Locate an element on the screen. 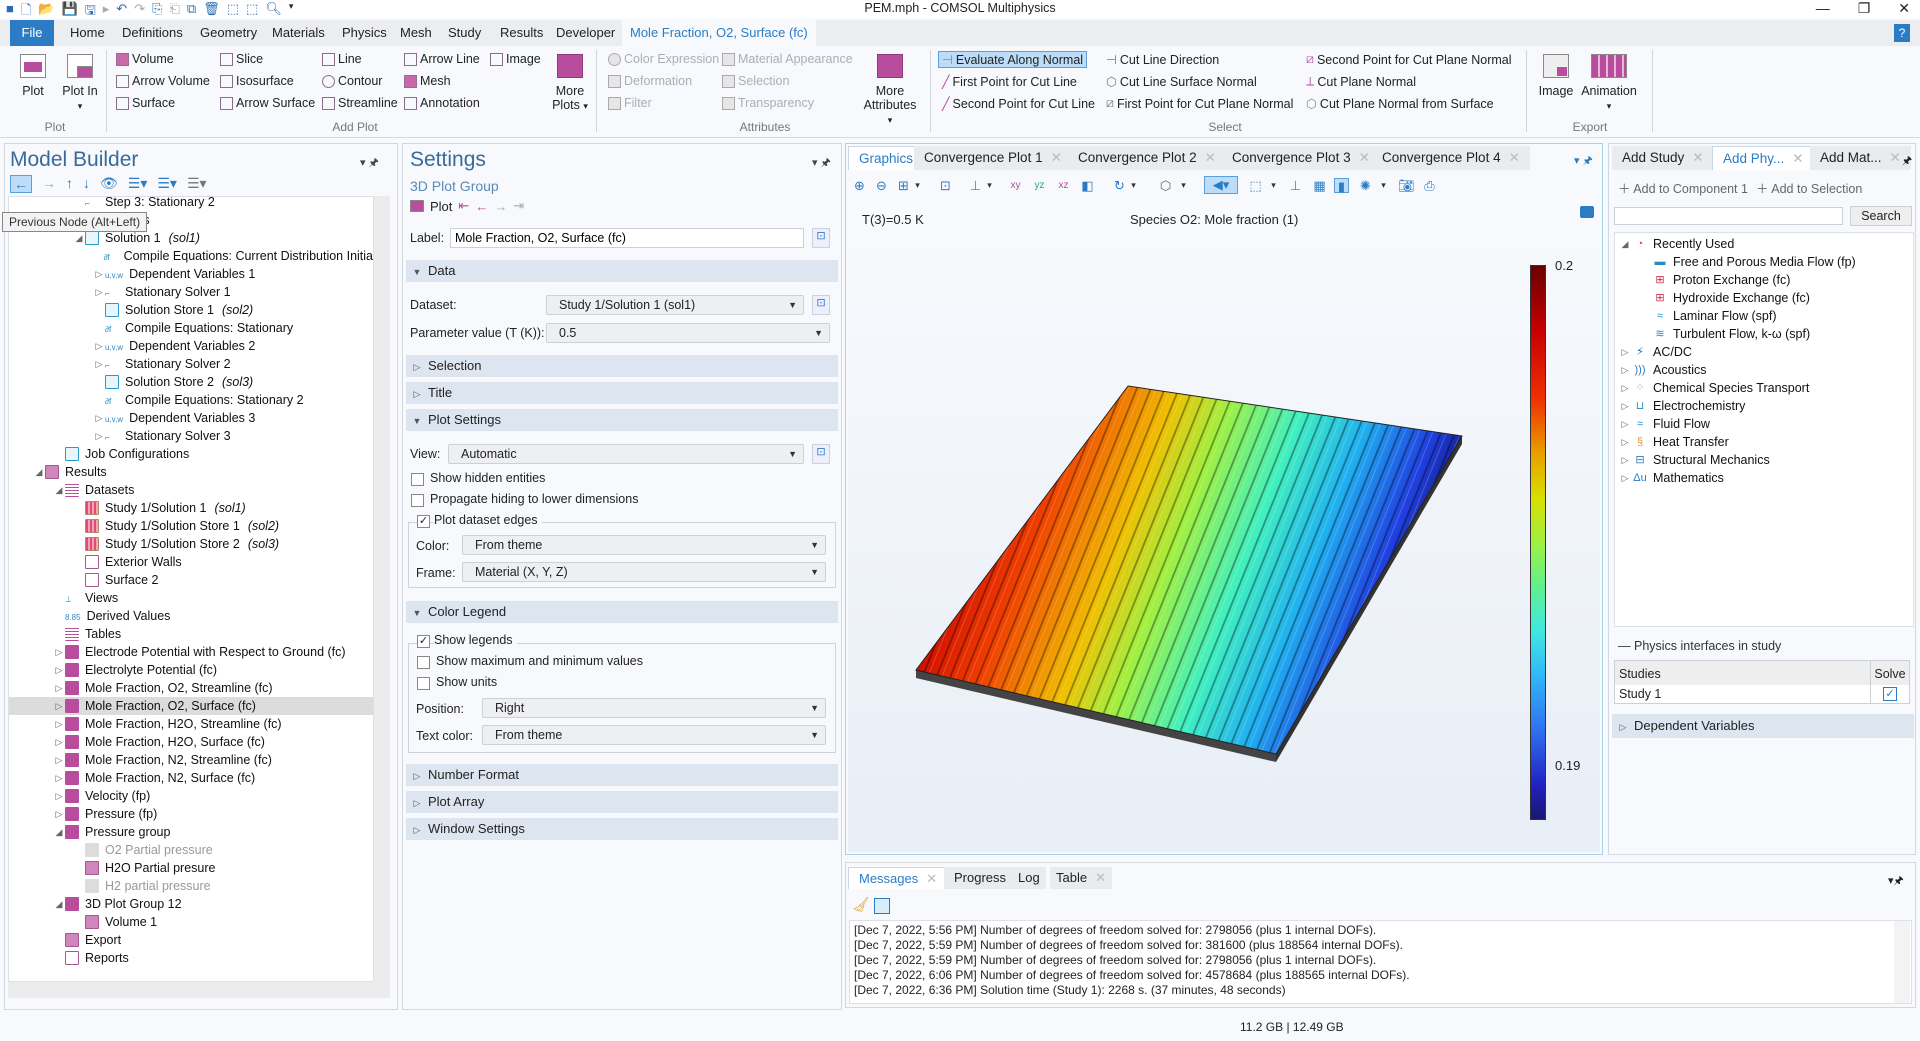  tree-item: Job Configurations is located at coordinates (191, 454).